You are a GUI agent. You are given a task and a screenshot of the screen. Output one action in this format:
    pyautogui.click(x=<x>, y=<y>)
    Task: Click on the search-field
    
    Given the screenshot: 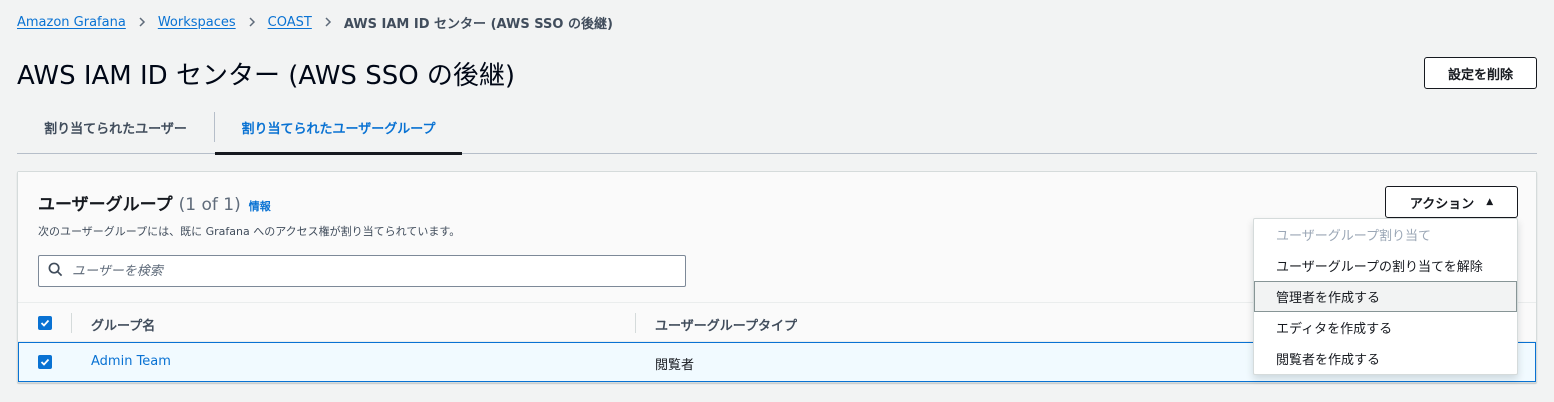 What is the action you would take?
    pyautogui.click(x=362, y=271)
    